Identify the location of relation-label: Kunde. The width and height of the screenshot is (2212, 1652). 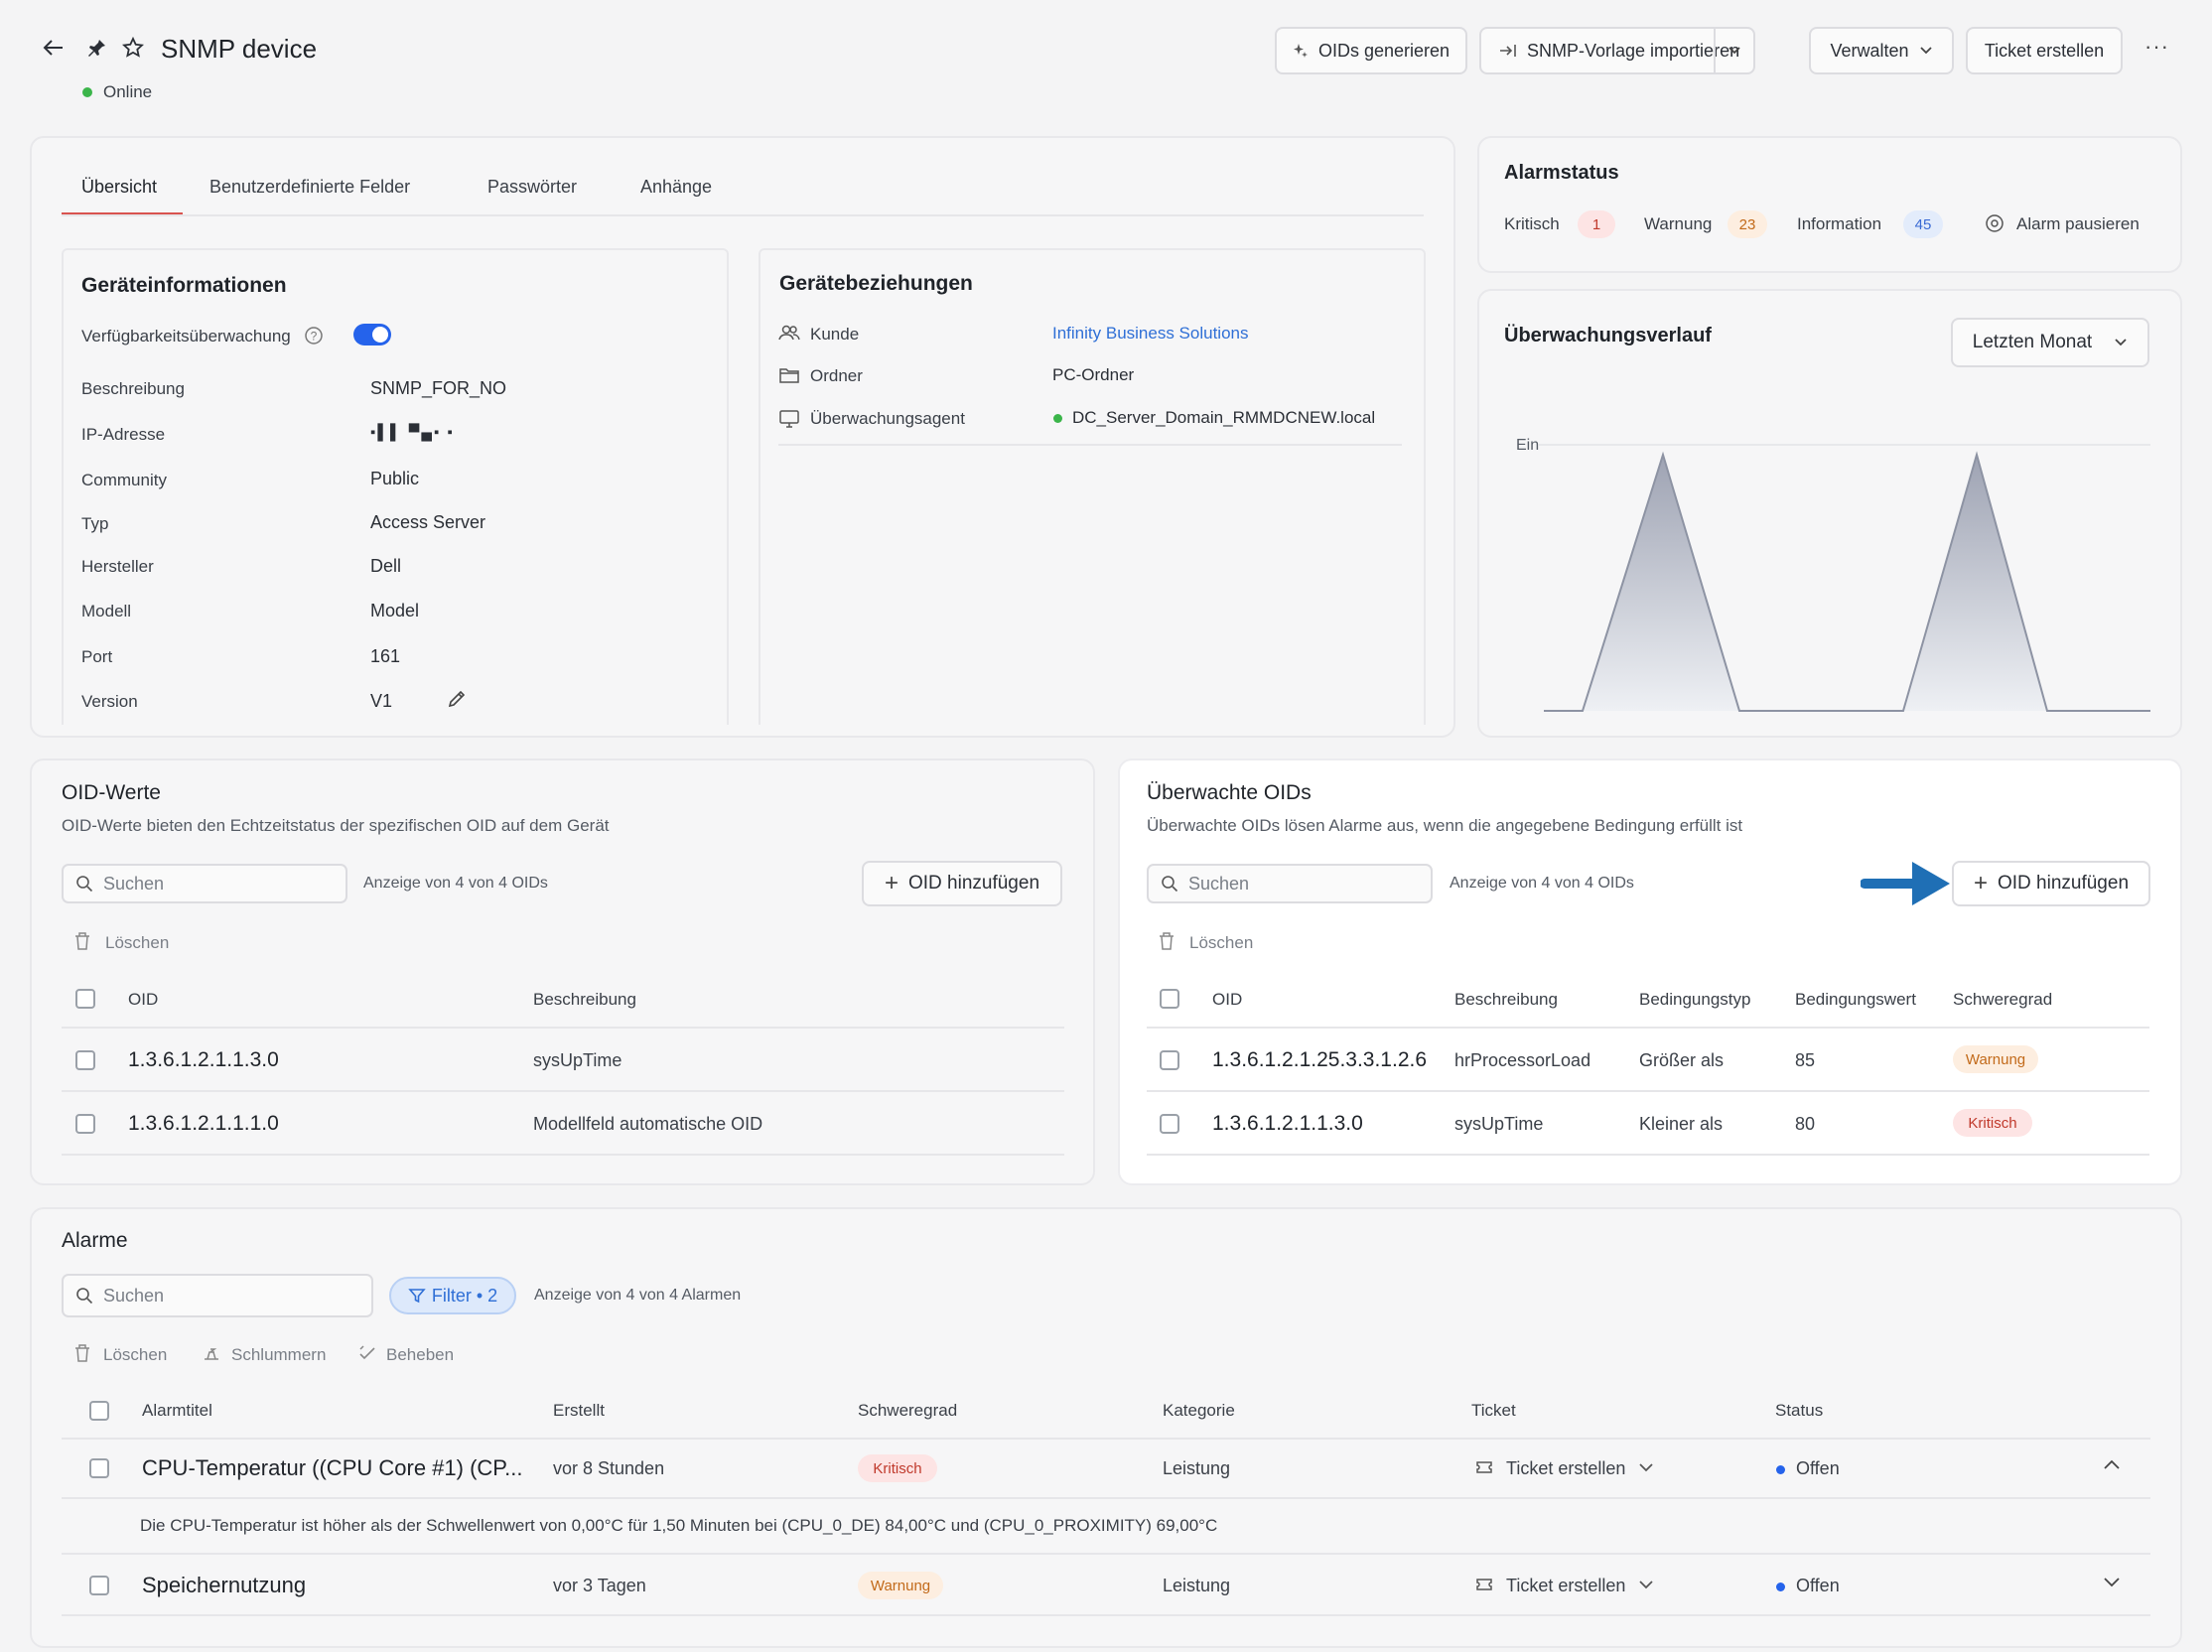
(835, 335).